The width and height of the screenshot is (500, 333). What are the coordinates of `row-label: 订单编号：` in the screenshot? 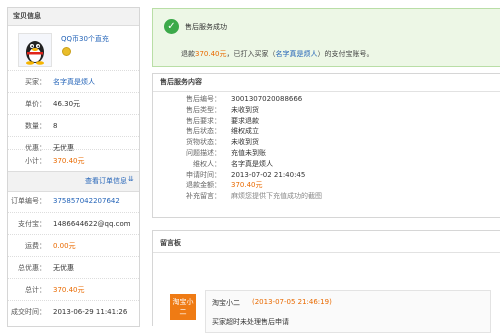 It's located at (28, 201).